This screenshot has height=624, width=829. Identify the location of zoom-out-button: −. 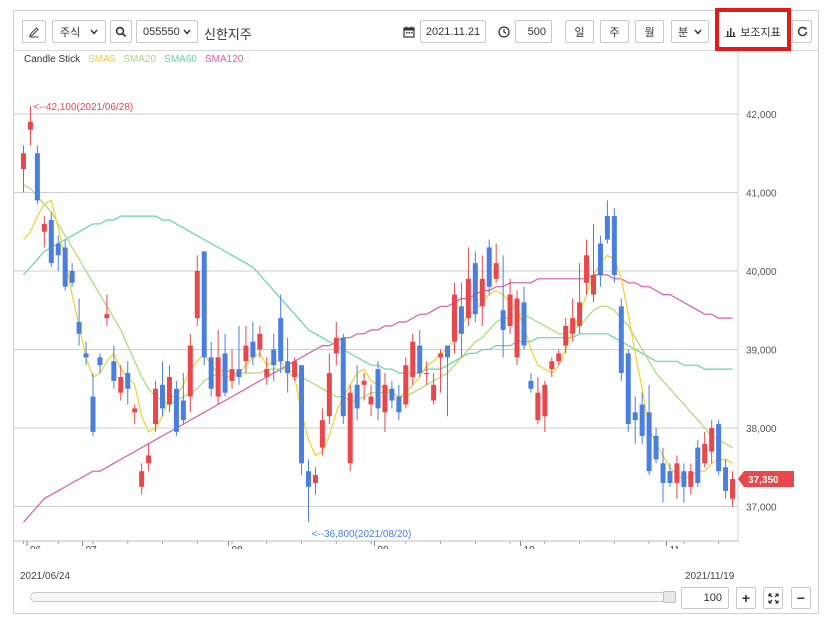
(801, 598).